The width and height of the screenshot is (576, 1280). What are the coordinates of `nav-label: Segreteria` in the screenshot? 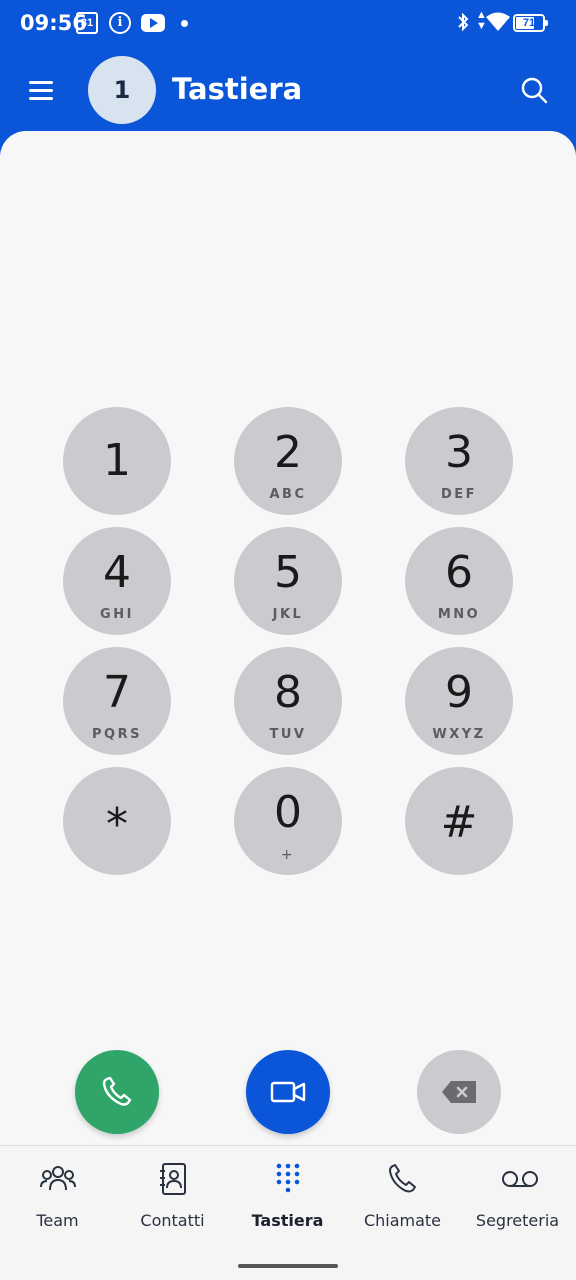 It's located at (517, 1220).